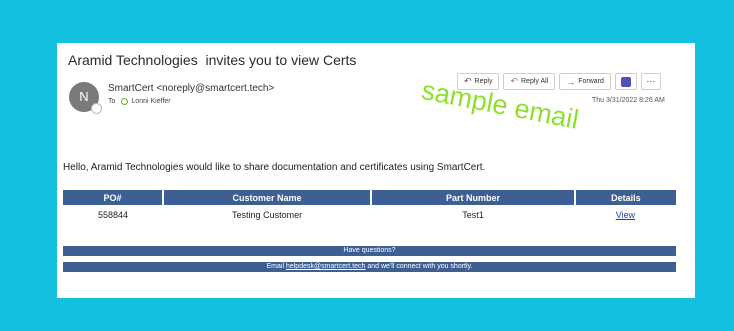 The image size is (734, 331). Describe the element at coordinates (191, 88) in the screenshot. I see `sender-address: SmartCert <noreply@smartcert.tech>` at that location.